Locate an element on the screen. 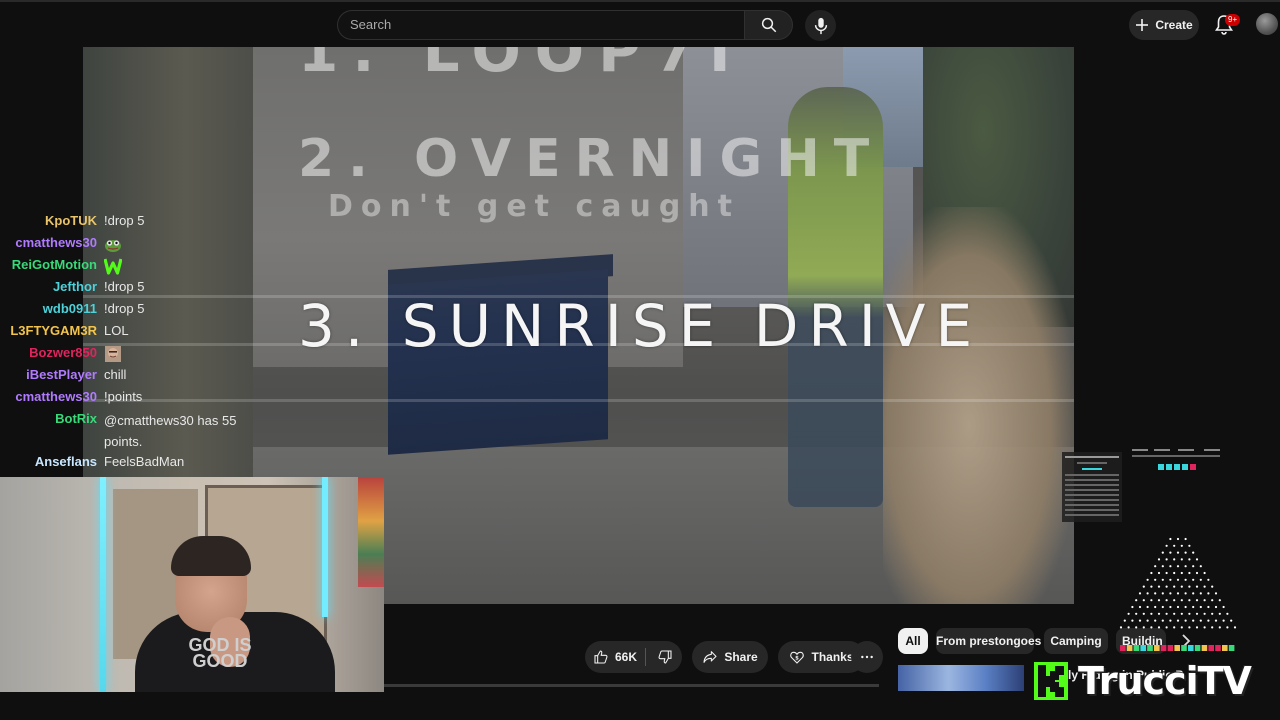  search-input: Search is located at coordinates (540, 25).